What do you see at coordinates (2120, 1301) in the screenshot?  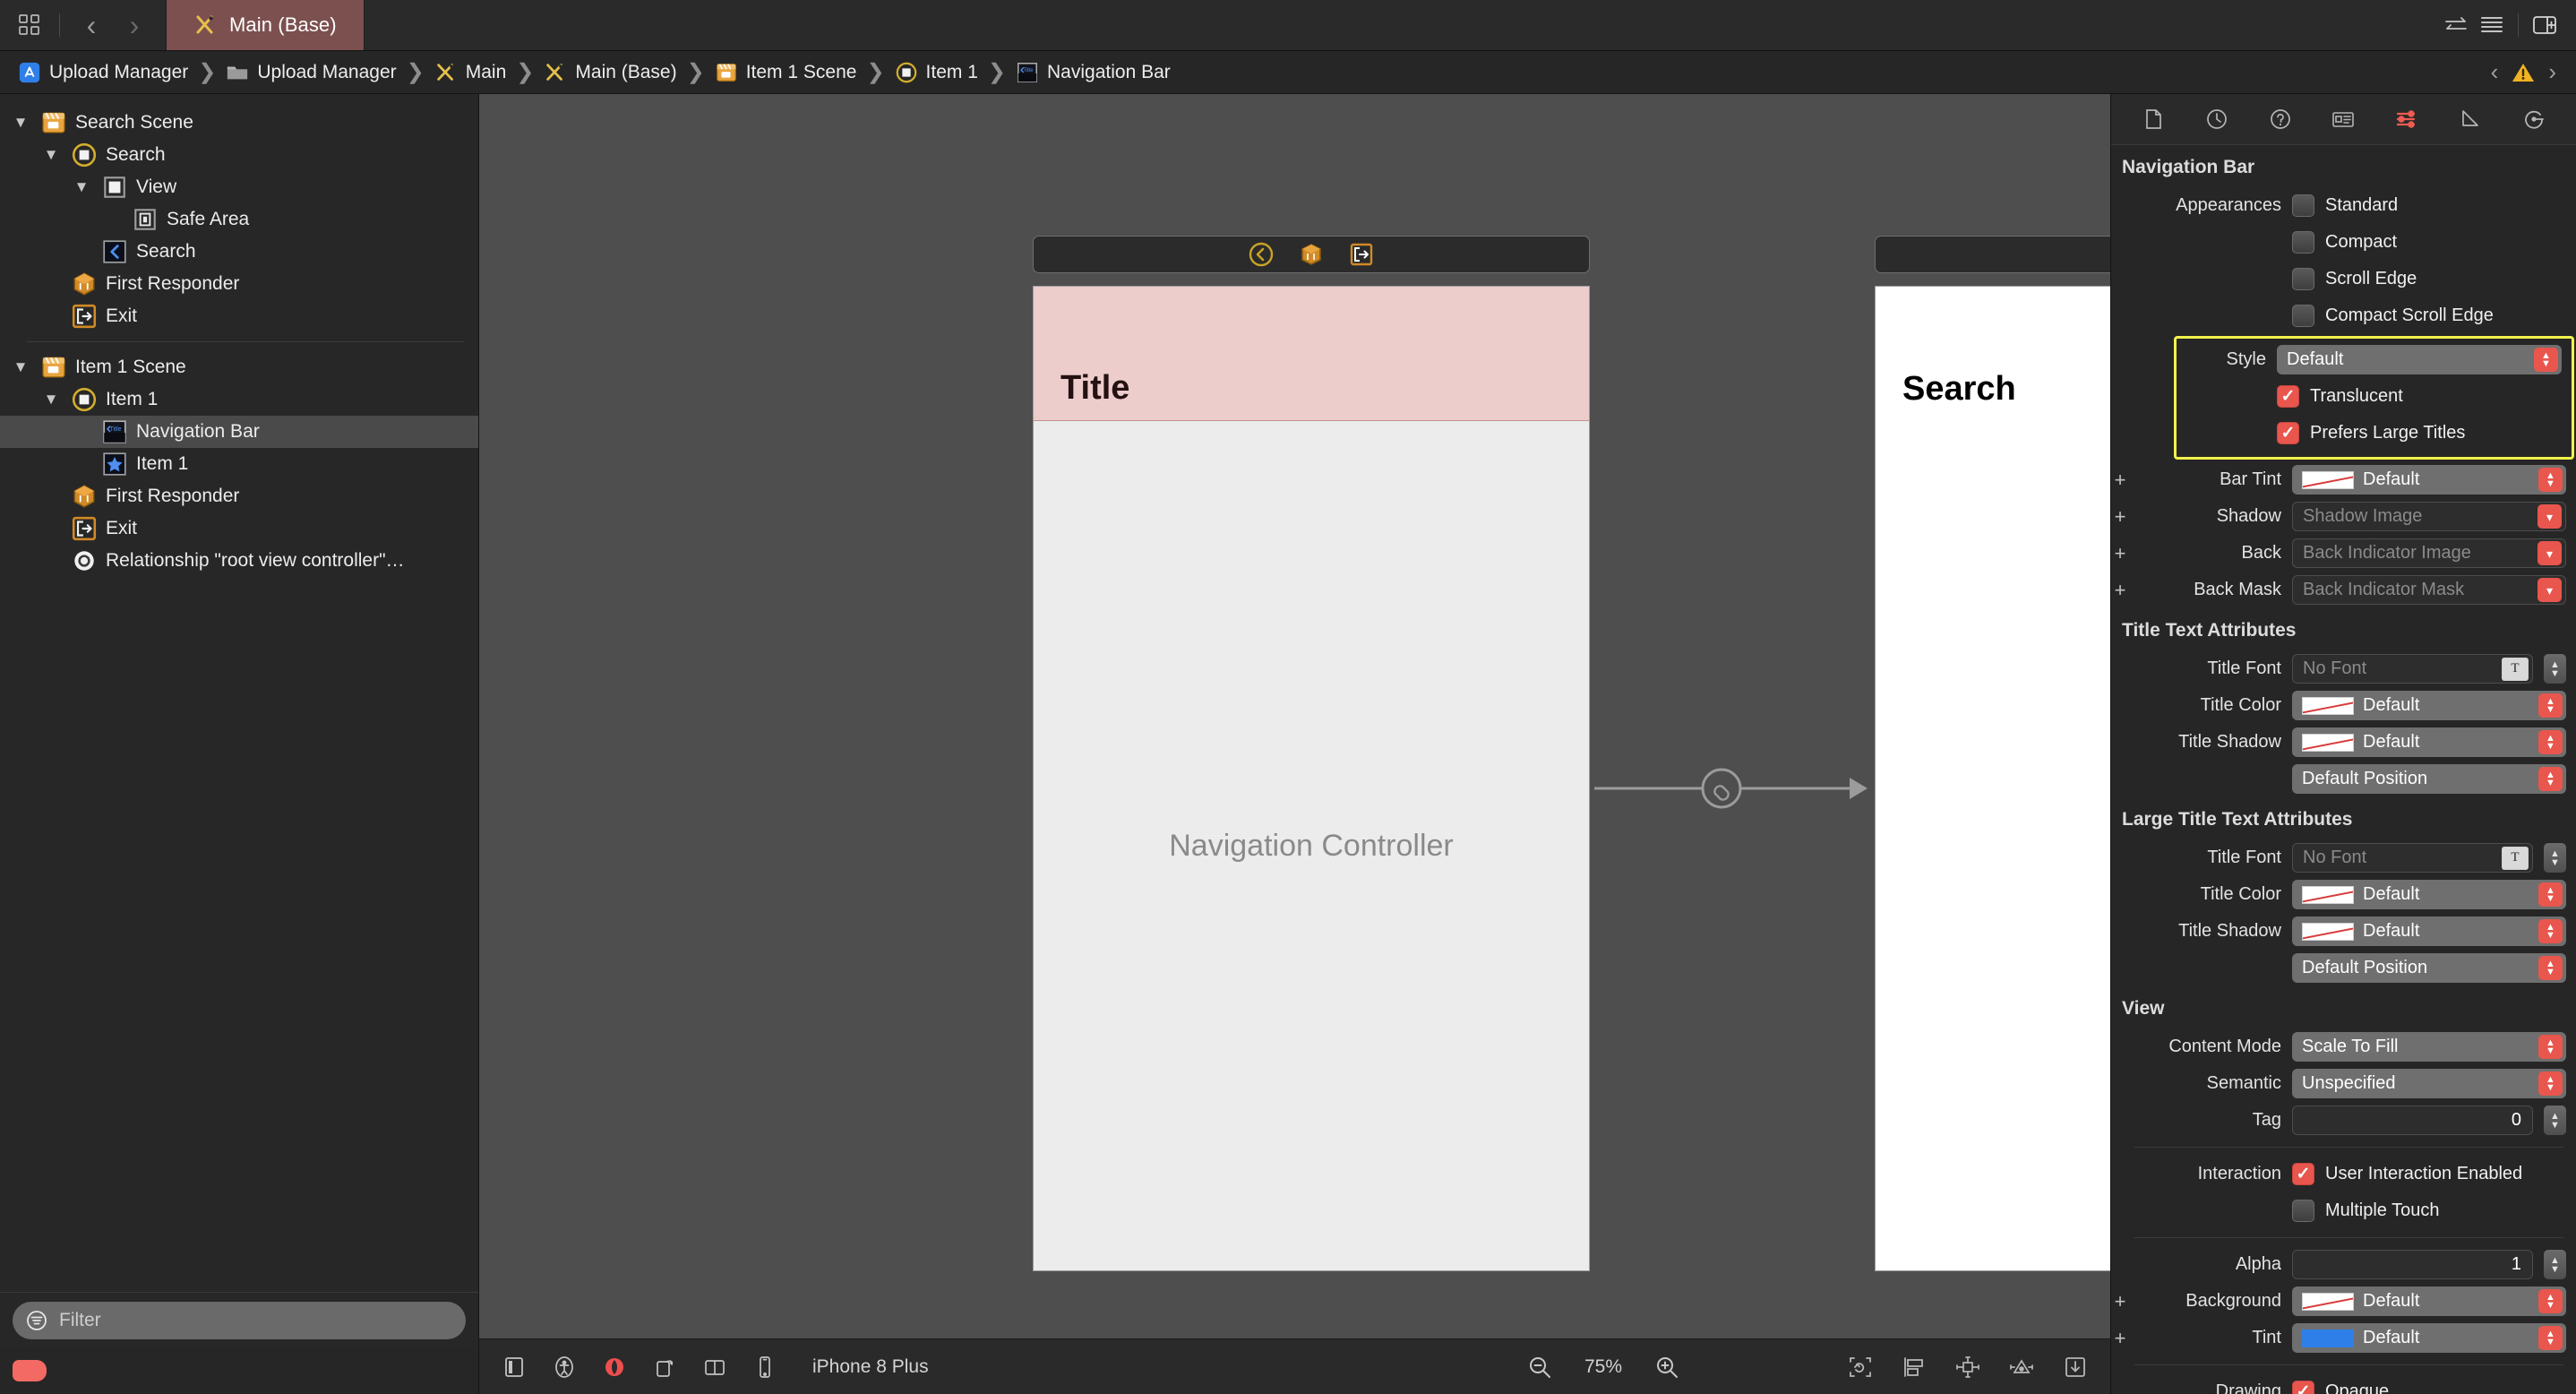 I see `add-background-variation-button: +` at bounding box center [2120, 1301].